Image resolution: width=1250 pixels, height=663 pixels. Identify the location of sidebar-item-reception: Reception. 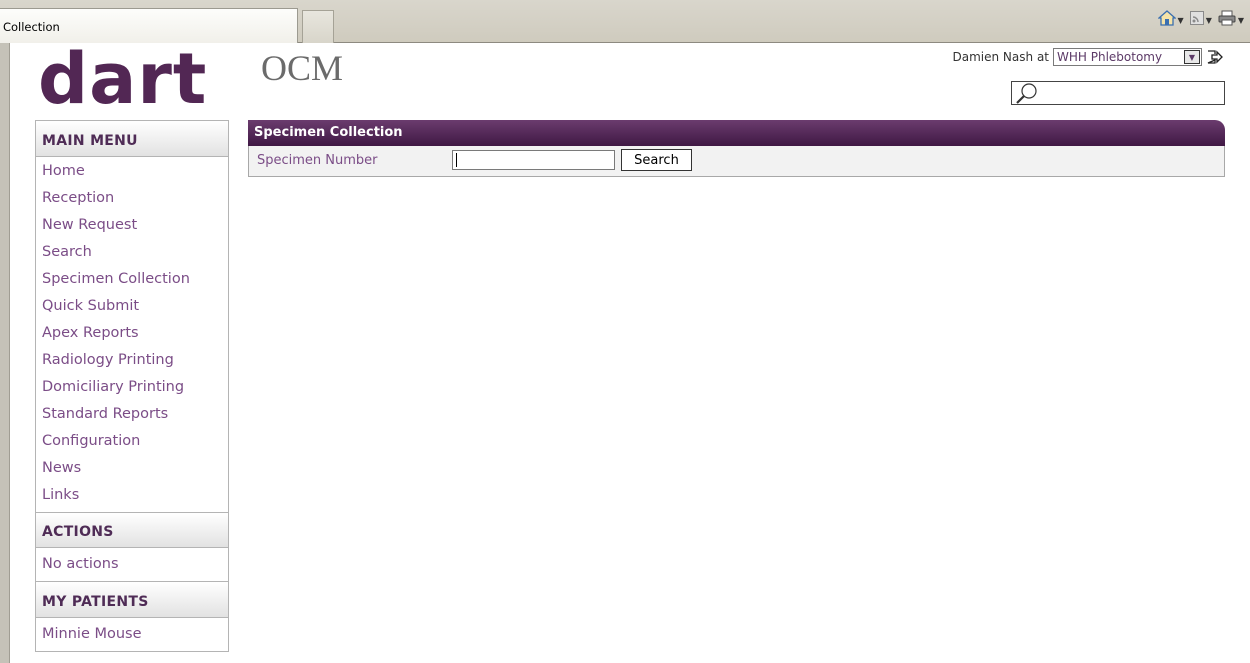
(132, 198).